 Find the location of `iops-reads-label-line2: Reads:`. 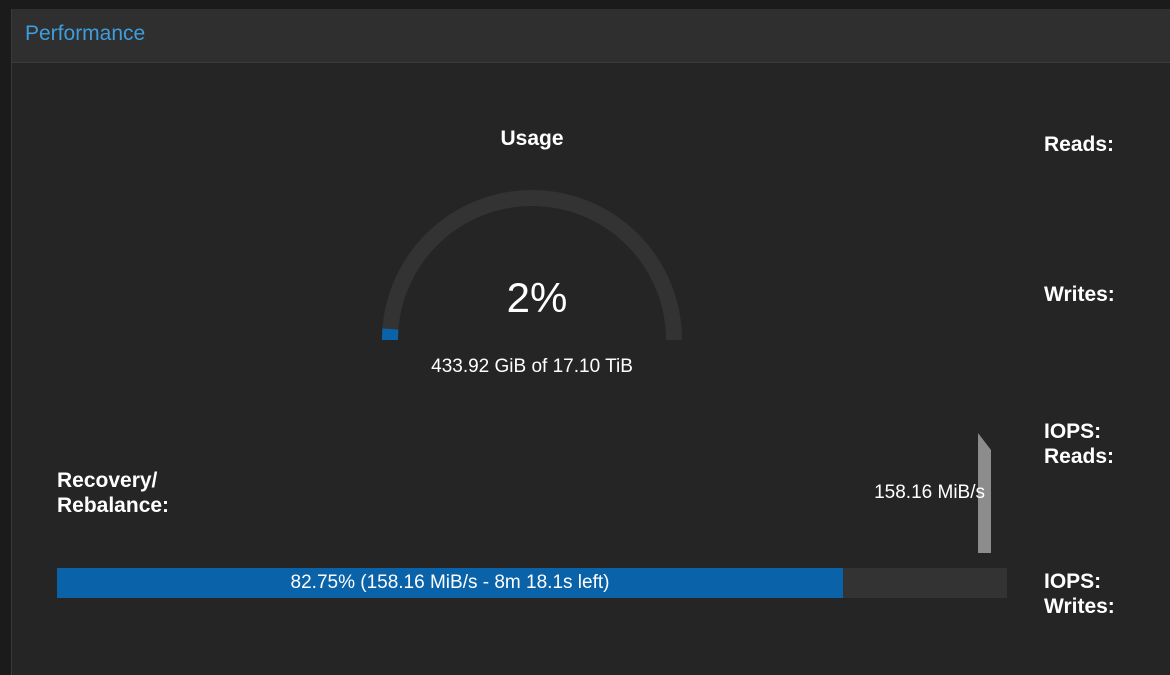

iops-reads-label-line2: Reads: is located at coordinates (1079, 456).